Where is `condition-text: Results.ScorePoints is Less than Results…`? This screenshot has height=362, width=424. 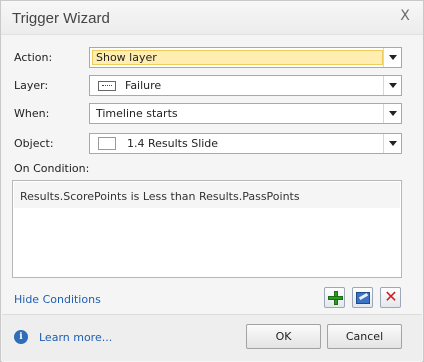 condition-text: Results.ScorePoints is Less than Results… is located at coordinates (160, 196).